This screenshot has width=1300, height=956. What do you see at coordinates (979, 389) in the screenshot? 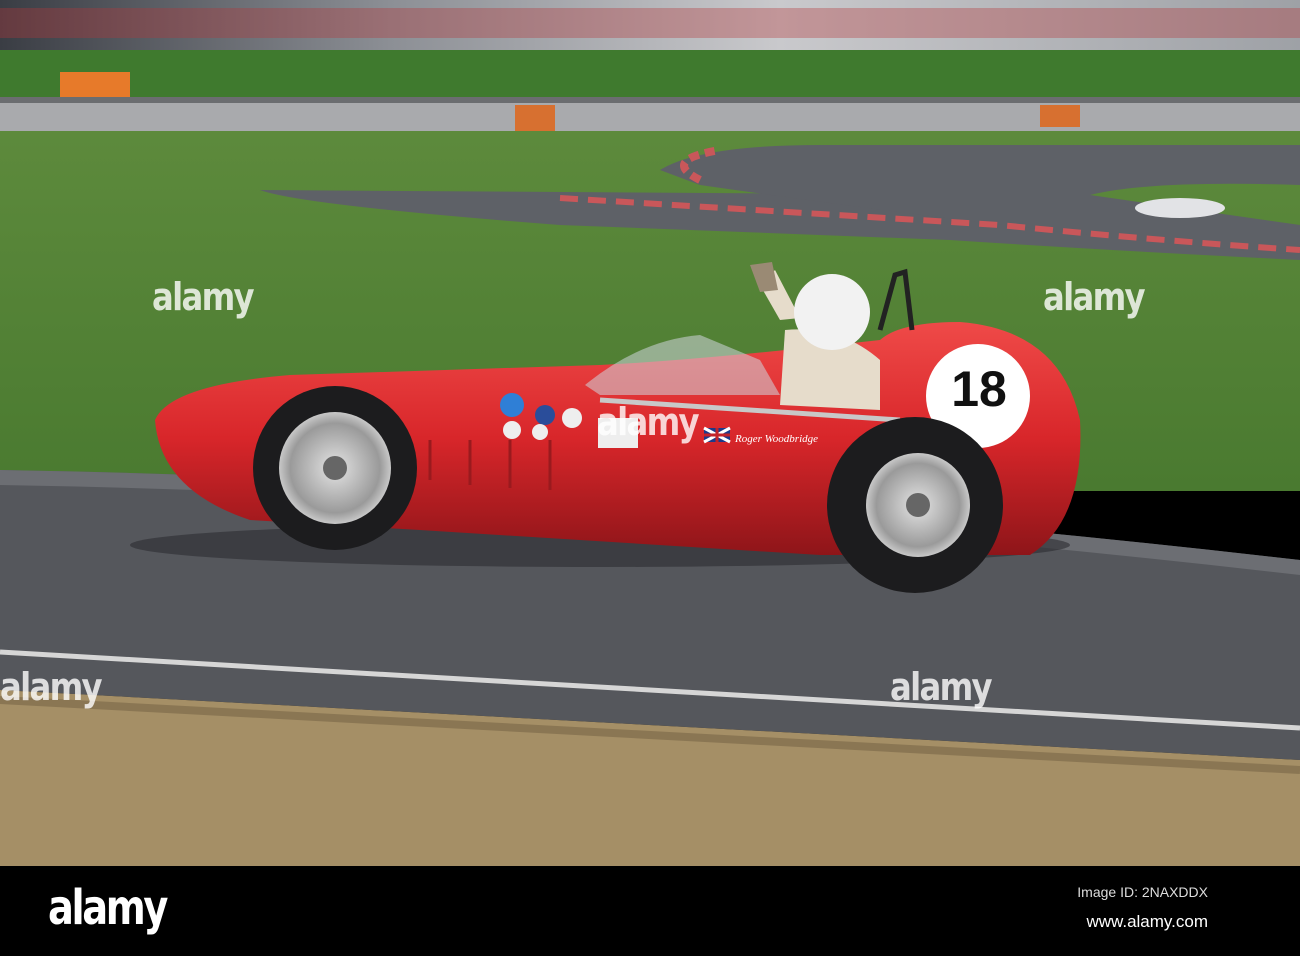
I see `car-number: 18` at bounding box center [979, 389].